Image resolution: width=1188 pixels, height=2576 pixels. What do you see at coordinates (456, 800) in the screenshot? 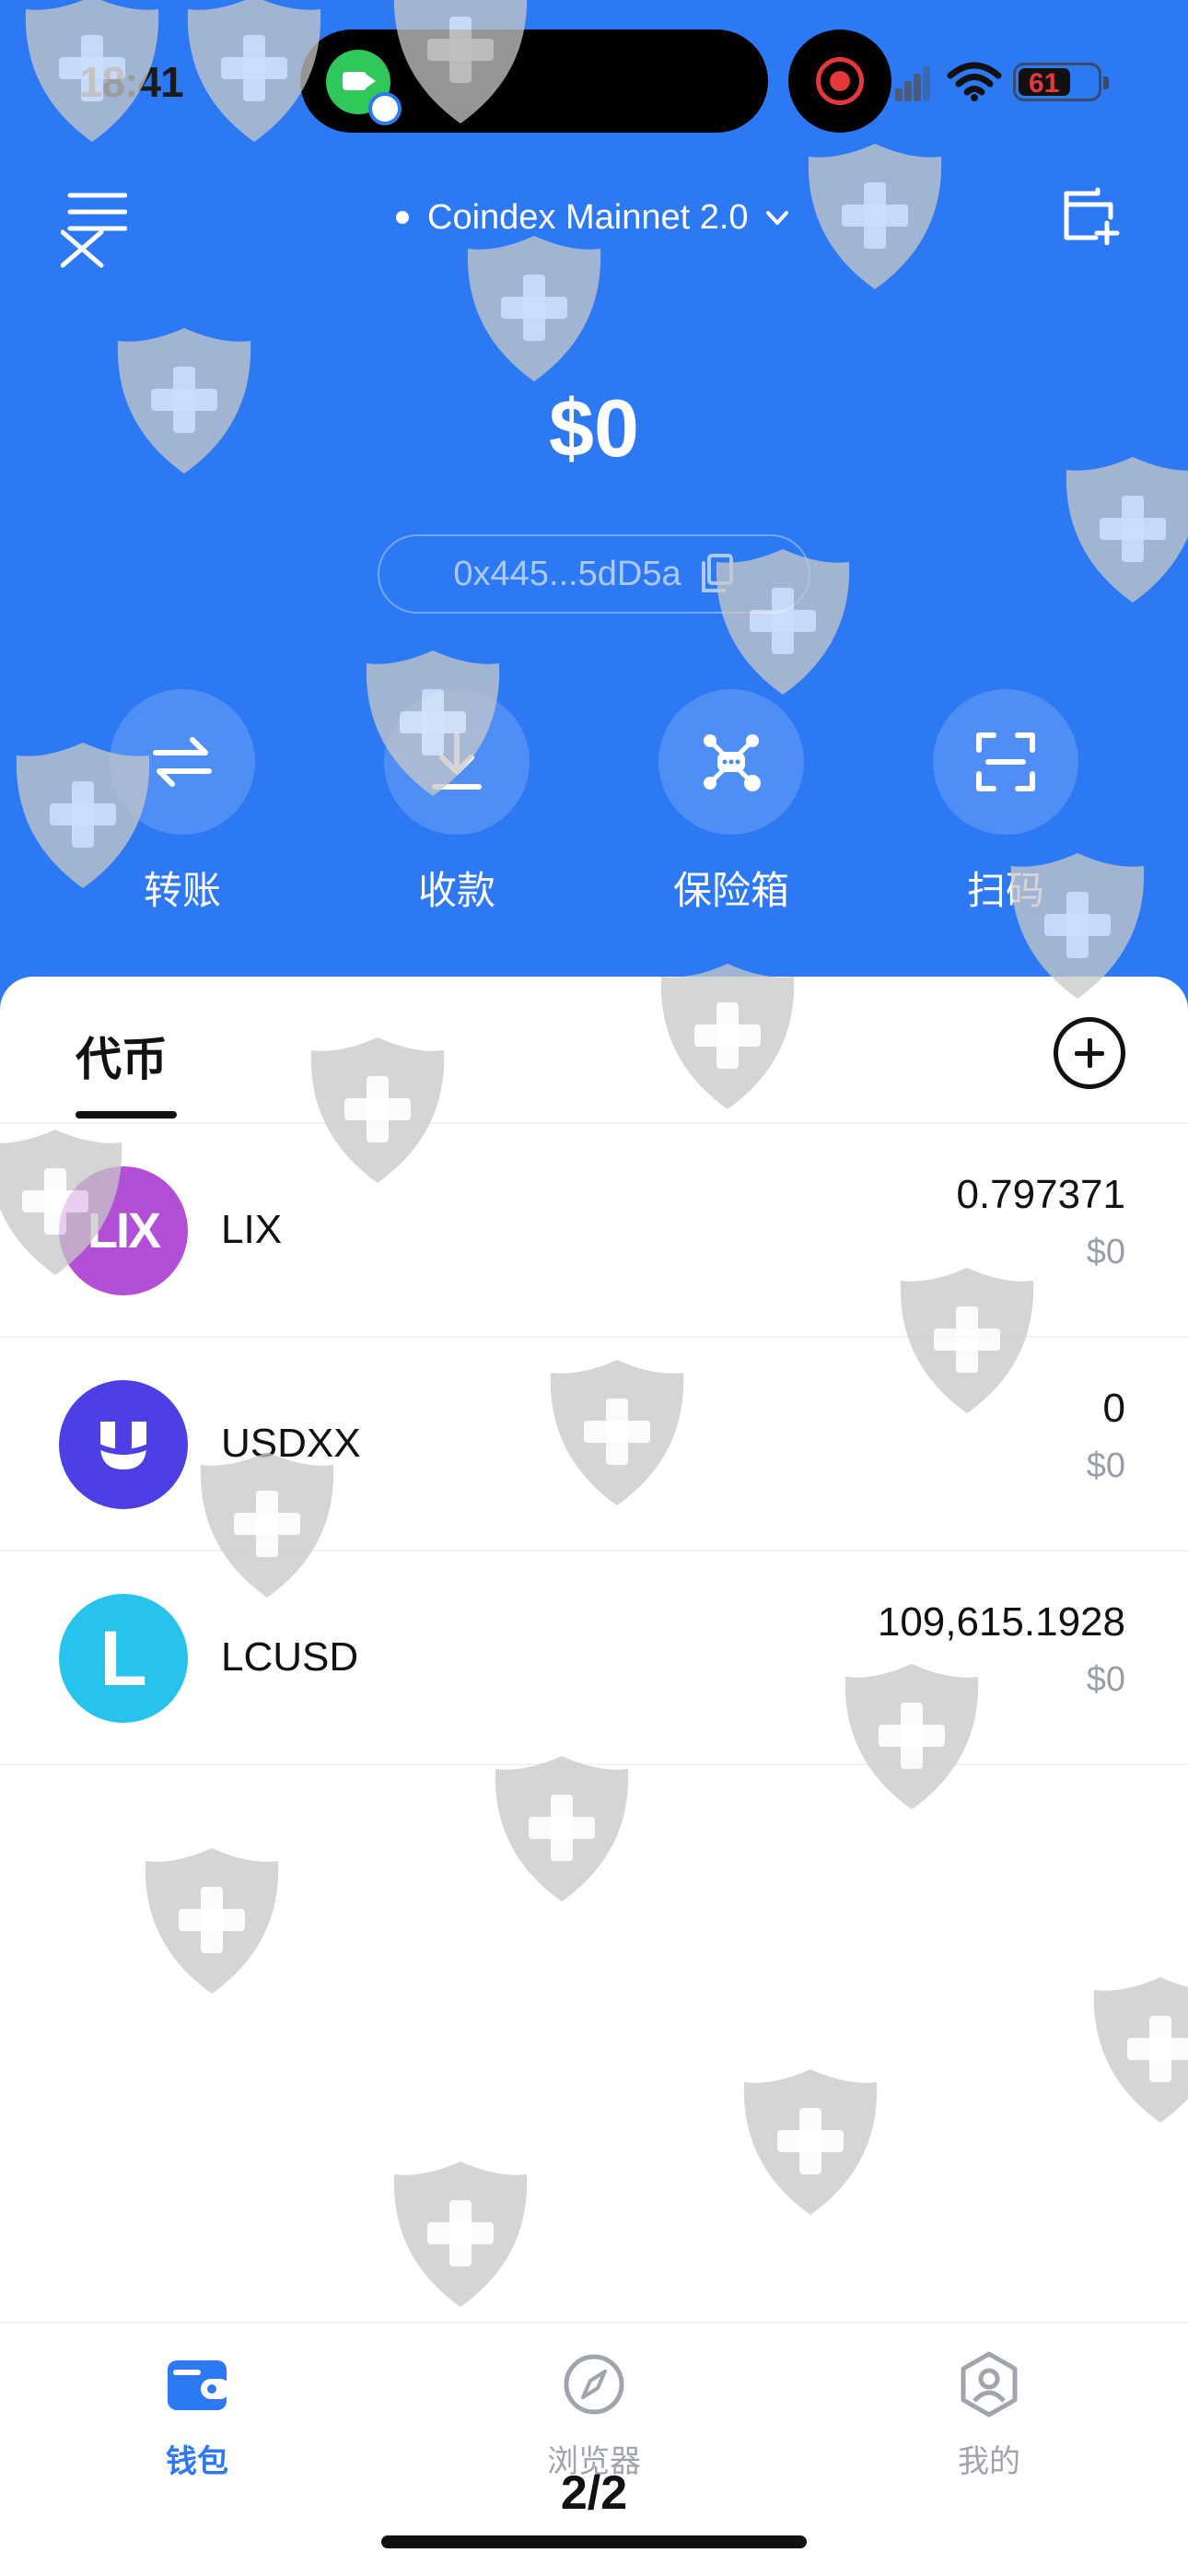
I see `receive-button: 收款` at bounding box center [456, 800].